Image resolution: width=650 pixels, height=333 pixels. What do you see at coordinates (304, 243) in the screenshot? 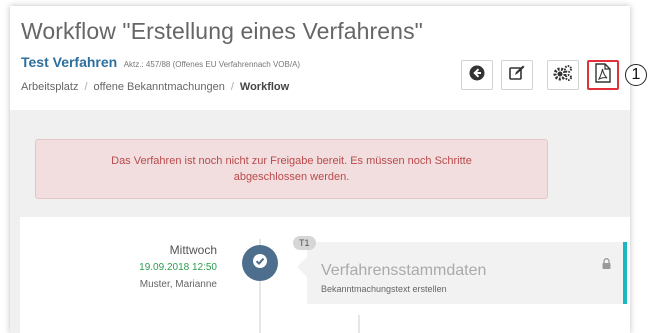
I see `step-badge: T1` at bounding box center [304, 243].